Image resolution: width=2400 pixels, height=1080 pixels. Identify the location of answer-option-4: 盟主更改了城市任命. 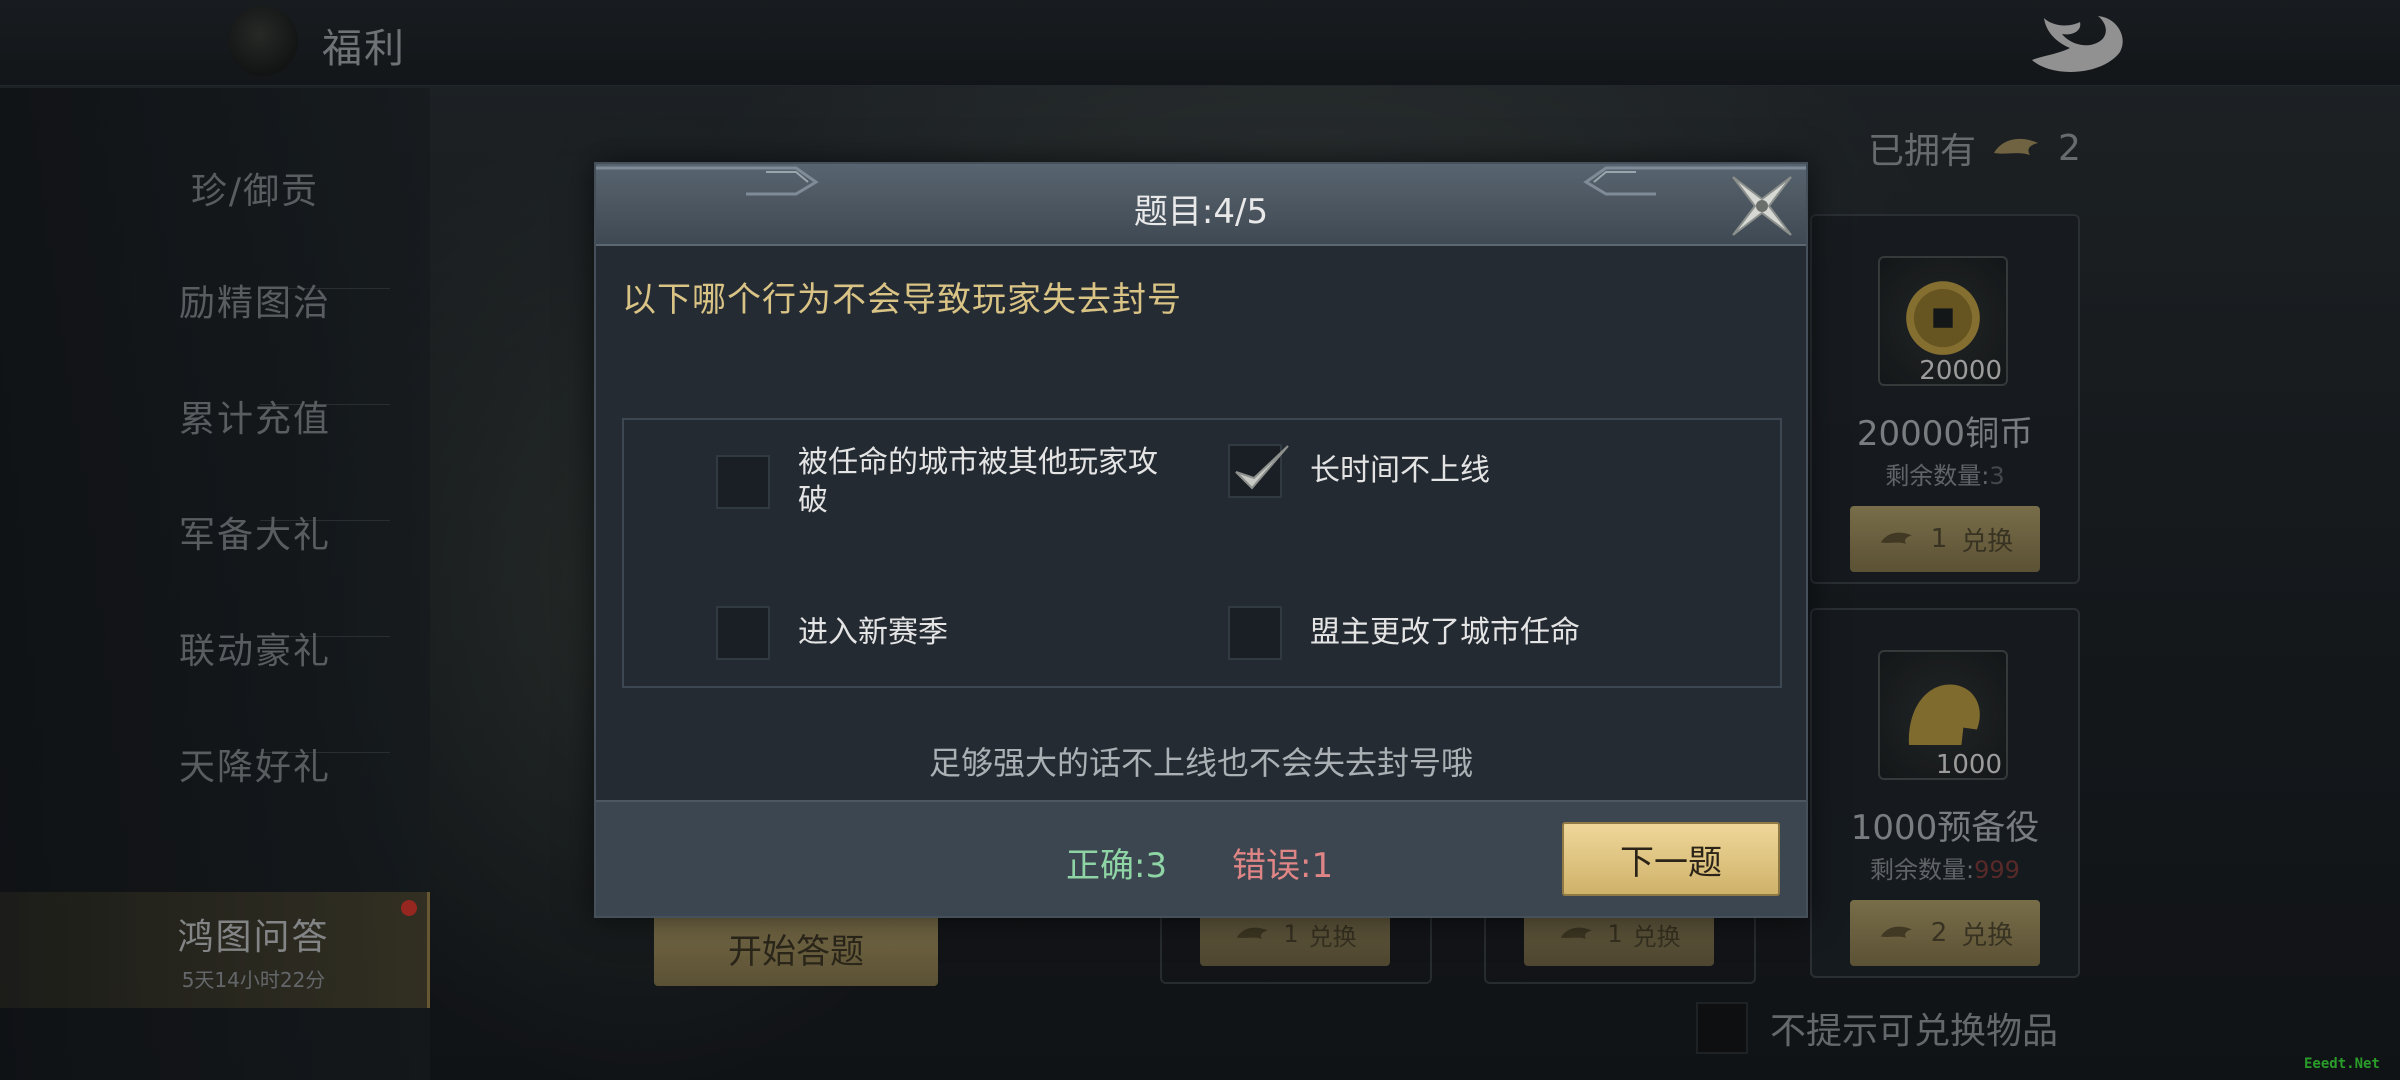
(1449, 633).